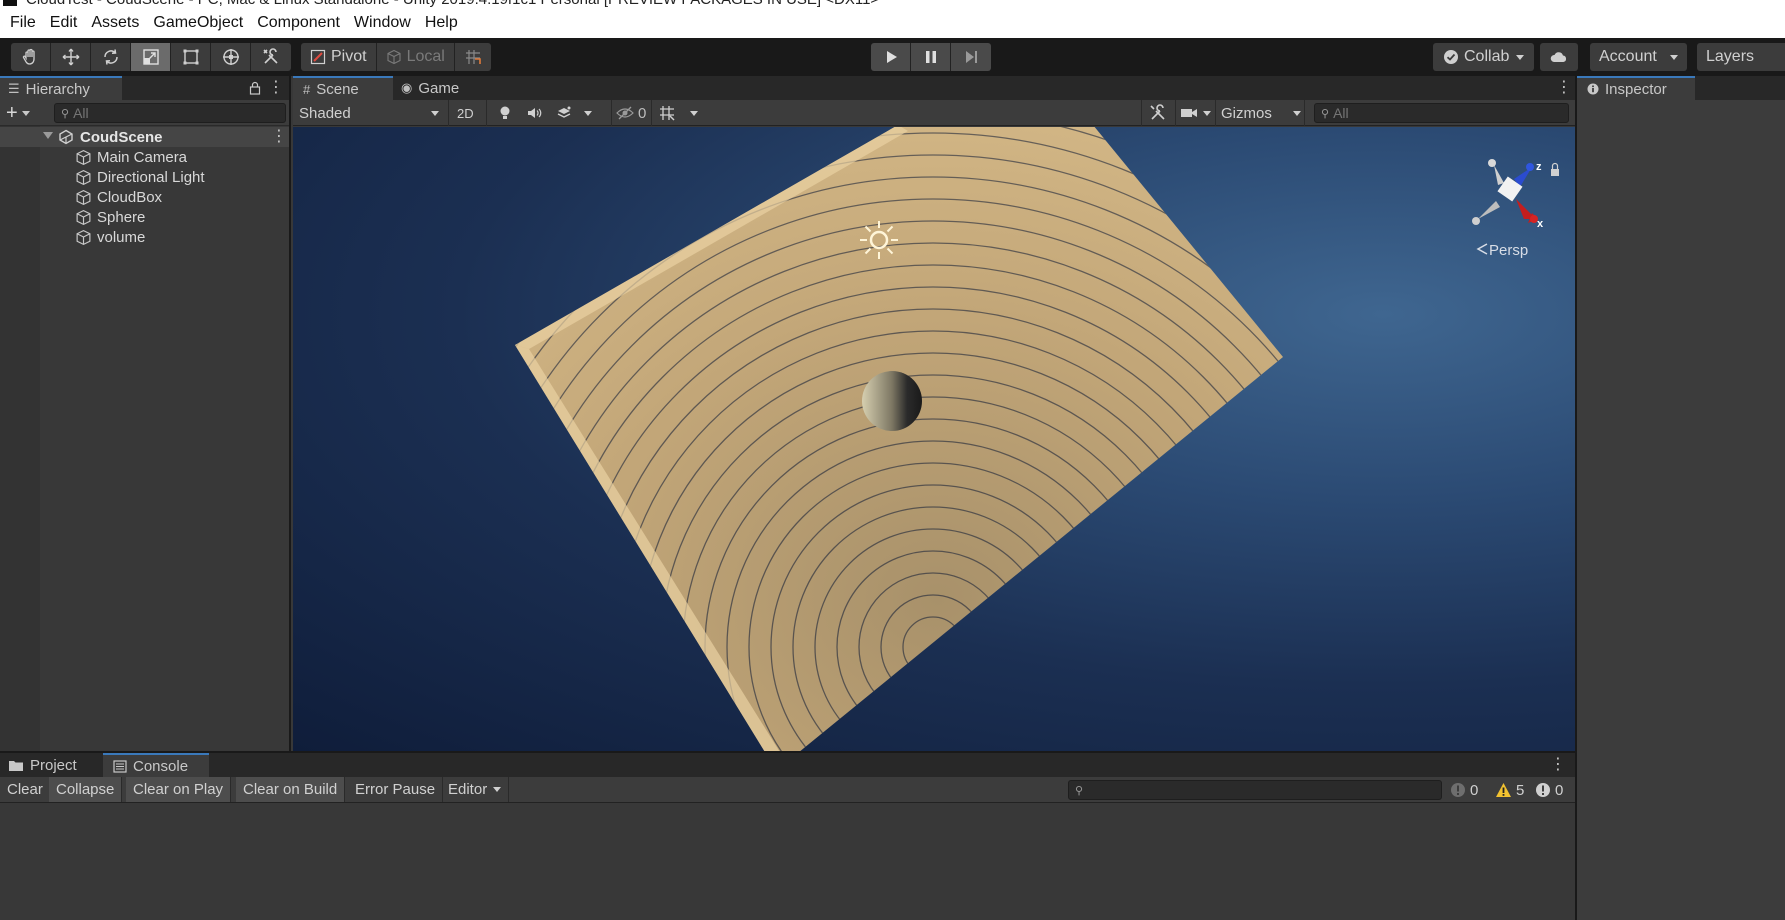 The image size is (1785, 920). Describe the element at coordinates (369, 113) in the screenshot. I see `shading-mode-dropdown: Shaded` at that location.